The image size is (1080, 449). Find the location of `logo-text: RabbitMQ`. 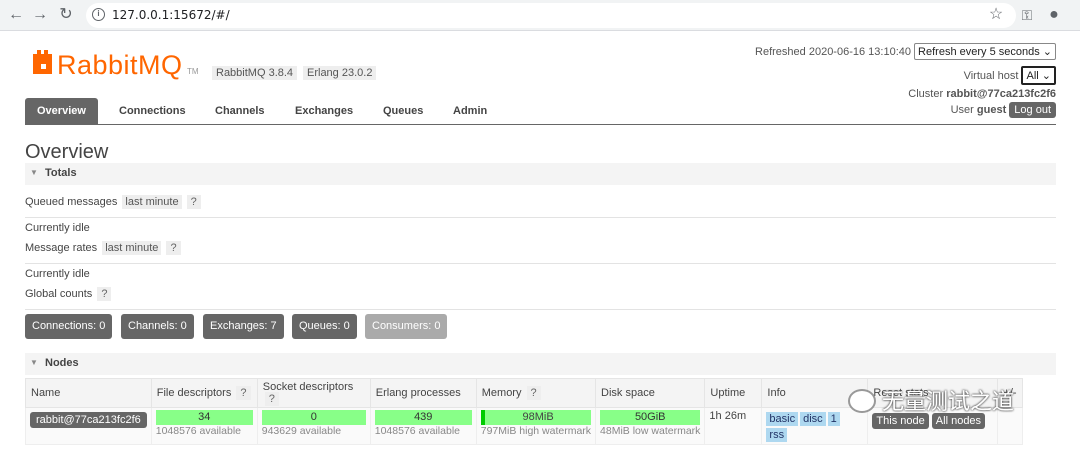

logo-text: RabbitMQ is located at coordinates (120, 65).